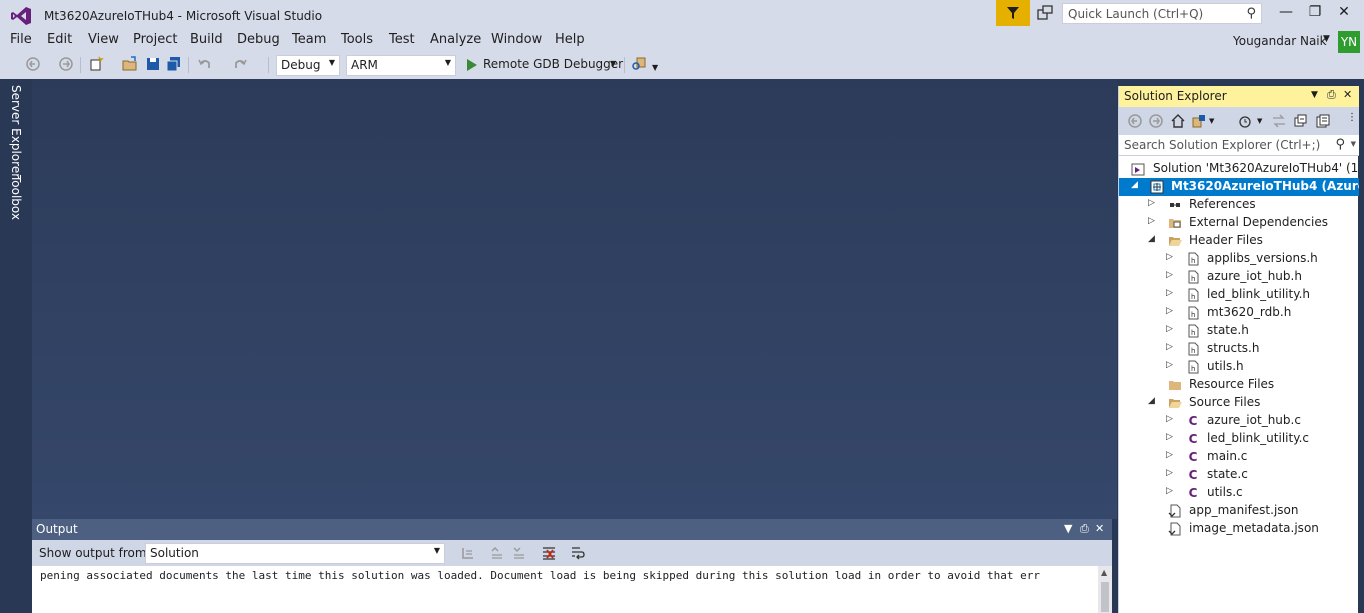  I want to click on output-source-select: Solution ▼, so click(295, 553).